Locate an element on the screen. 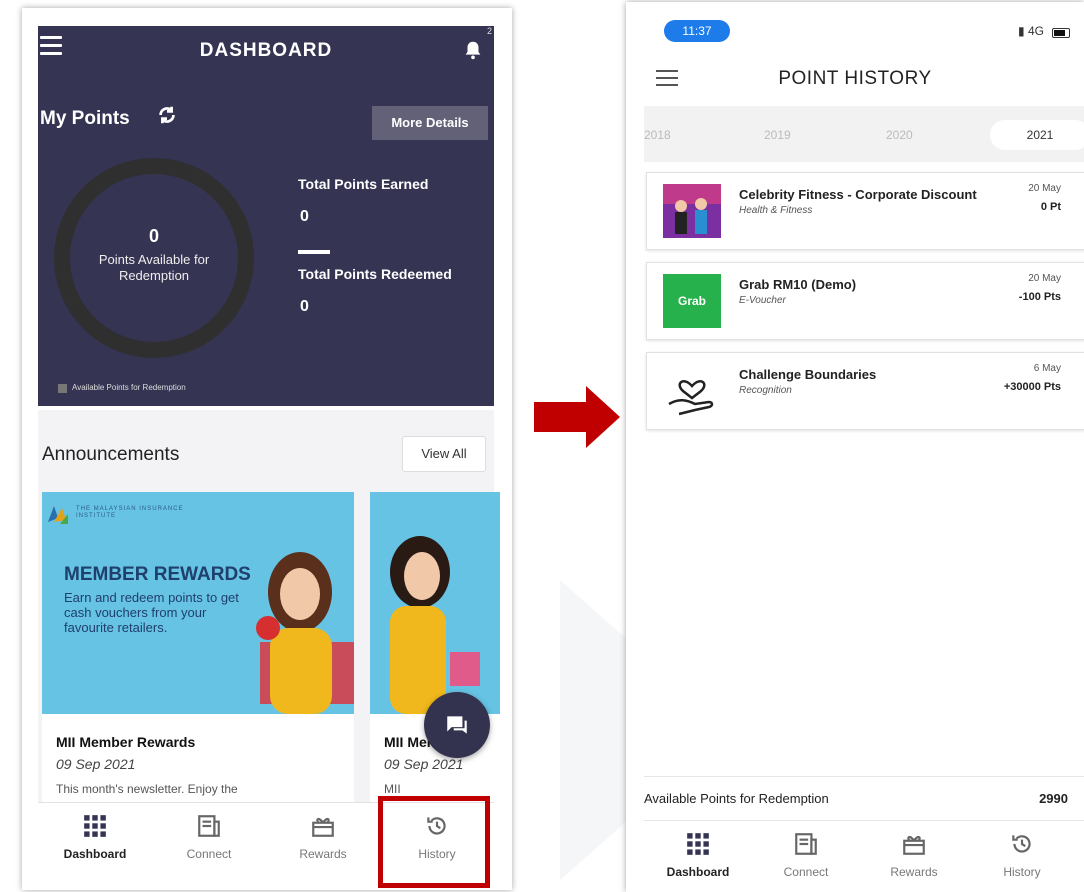  card-title: MII Member Rewards is located at coordinates (126, 742).